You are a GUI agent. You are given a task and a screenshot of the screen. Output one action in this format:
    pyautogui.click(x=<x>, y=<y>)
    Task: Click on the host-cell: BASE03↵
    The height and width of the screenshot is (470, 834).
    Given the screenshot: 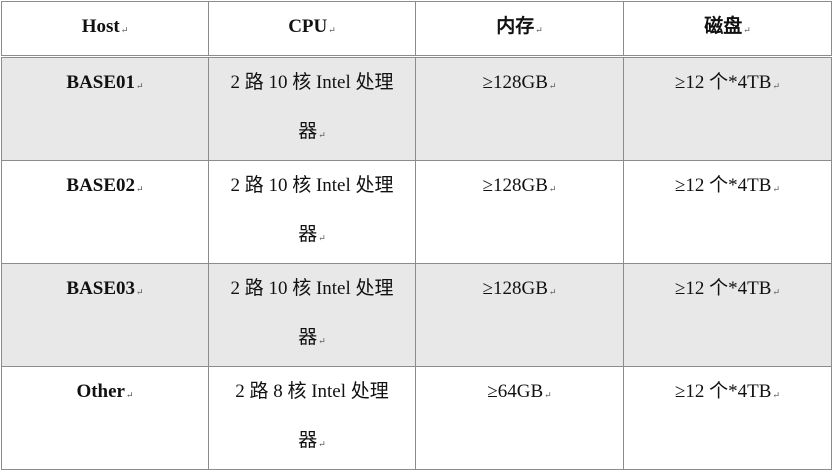 What is the action you would take?
    pyautogui.click(x=105, y=315)
    